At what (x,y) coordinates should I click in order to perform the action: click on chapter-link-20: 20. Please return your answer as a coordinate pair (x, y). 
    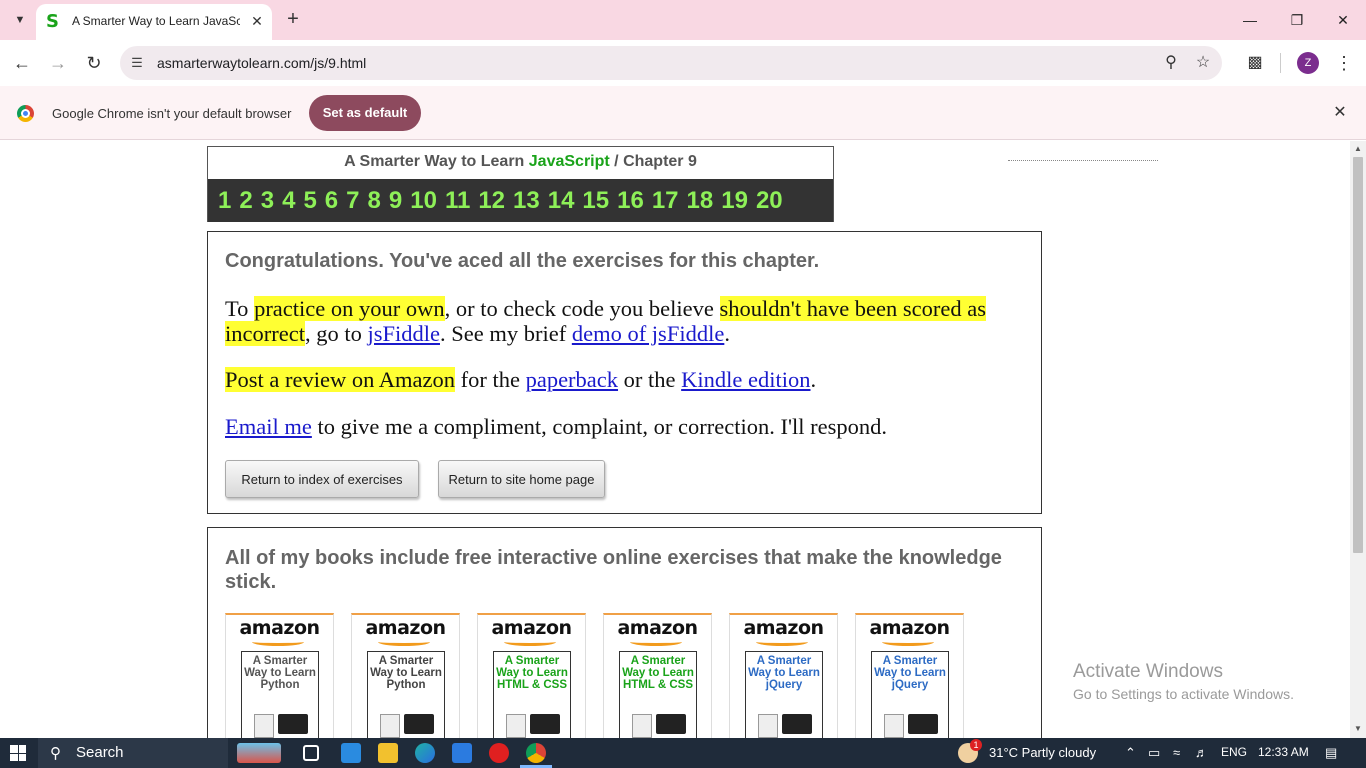
    Looking at the image, I should click on (769, 201).